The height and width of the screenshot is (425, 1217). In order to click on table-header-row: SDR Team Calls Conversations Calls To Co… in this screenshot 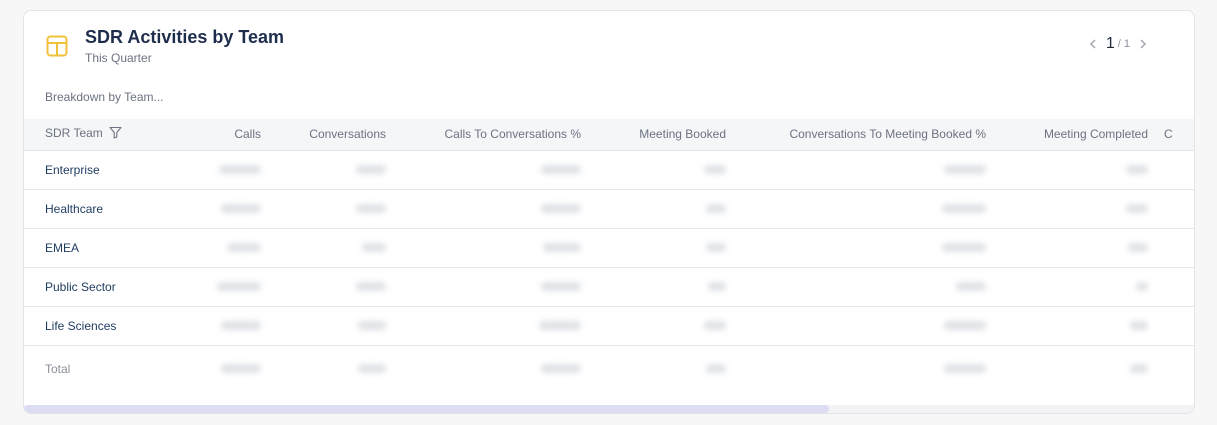, I will do `click(609, 135)`.